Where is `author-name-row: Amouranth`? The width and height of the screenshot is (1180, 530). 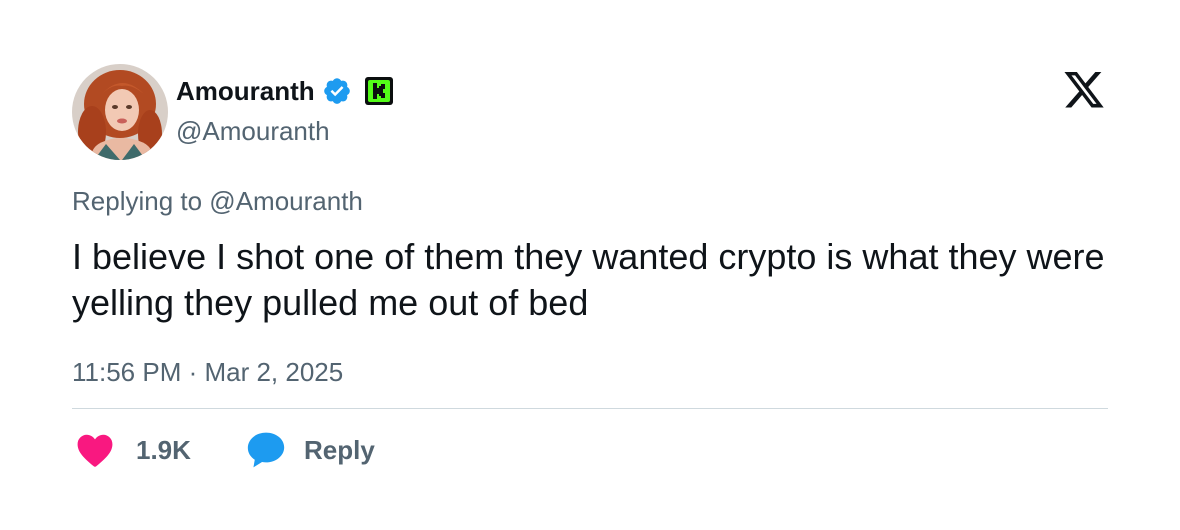
author-name-row: Amouranth is located at coordinates (284, 91).